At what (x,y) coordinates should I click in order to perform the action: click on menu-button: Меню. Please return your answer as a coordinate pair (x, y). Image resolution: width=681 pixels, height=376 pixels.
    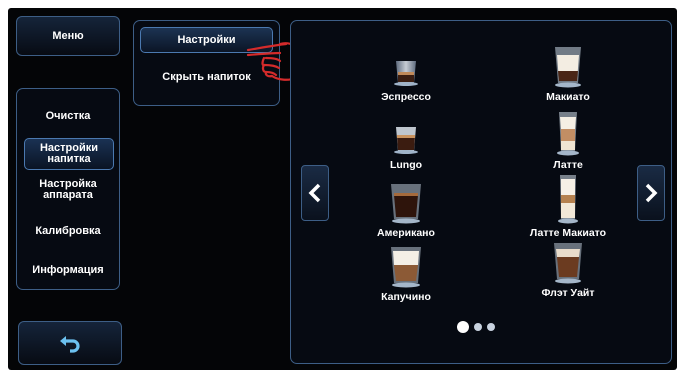
    Looking at the image, I should click on (68, 36).